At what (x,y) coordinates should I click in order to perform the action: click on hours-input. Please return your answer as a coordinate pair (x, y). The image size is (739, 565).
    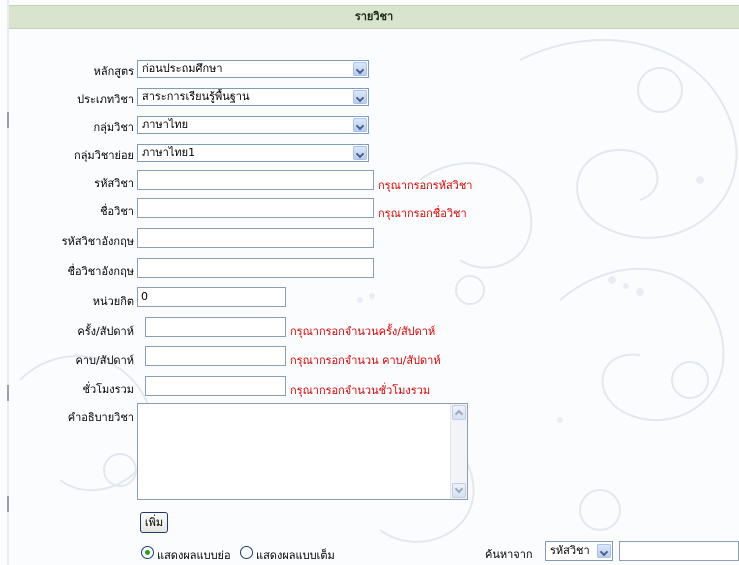
    Looking at the image, I should click on (215, 386).